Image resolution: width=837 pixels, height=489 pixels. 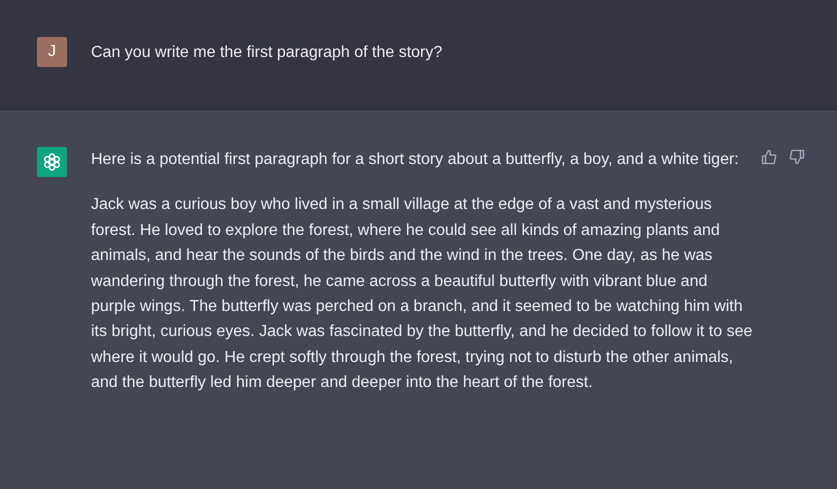 What do you see at coordinates (415, 160) in the screenshot?
I see `response-paragraph: Here is a potential first paragraph for a short story about a butterfly, a boy, and a white tiger:` at bounding box center [415, 160].